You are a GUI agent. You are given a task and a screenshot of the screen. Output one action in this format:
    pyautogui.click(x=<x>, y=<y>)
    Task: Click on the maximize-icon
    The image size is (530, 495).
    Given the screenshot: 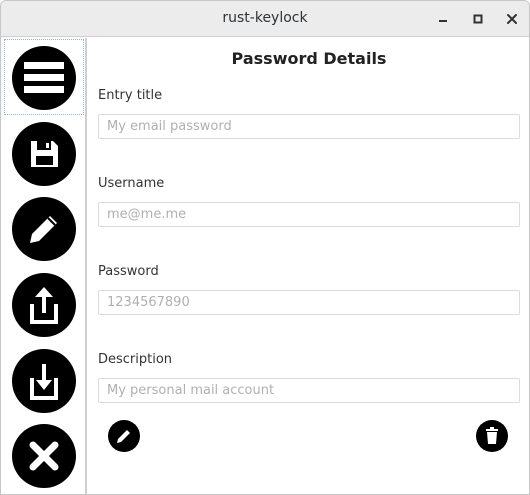 What is the action you would take?
    pyautogui.click(x=478, y=19)
    